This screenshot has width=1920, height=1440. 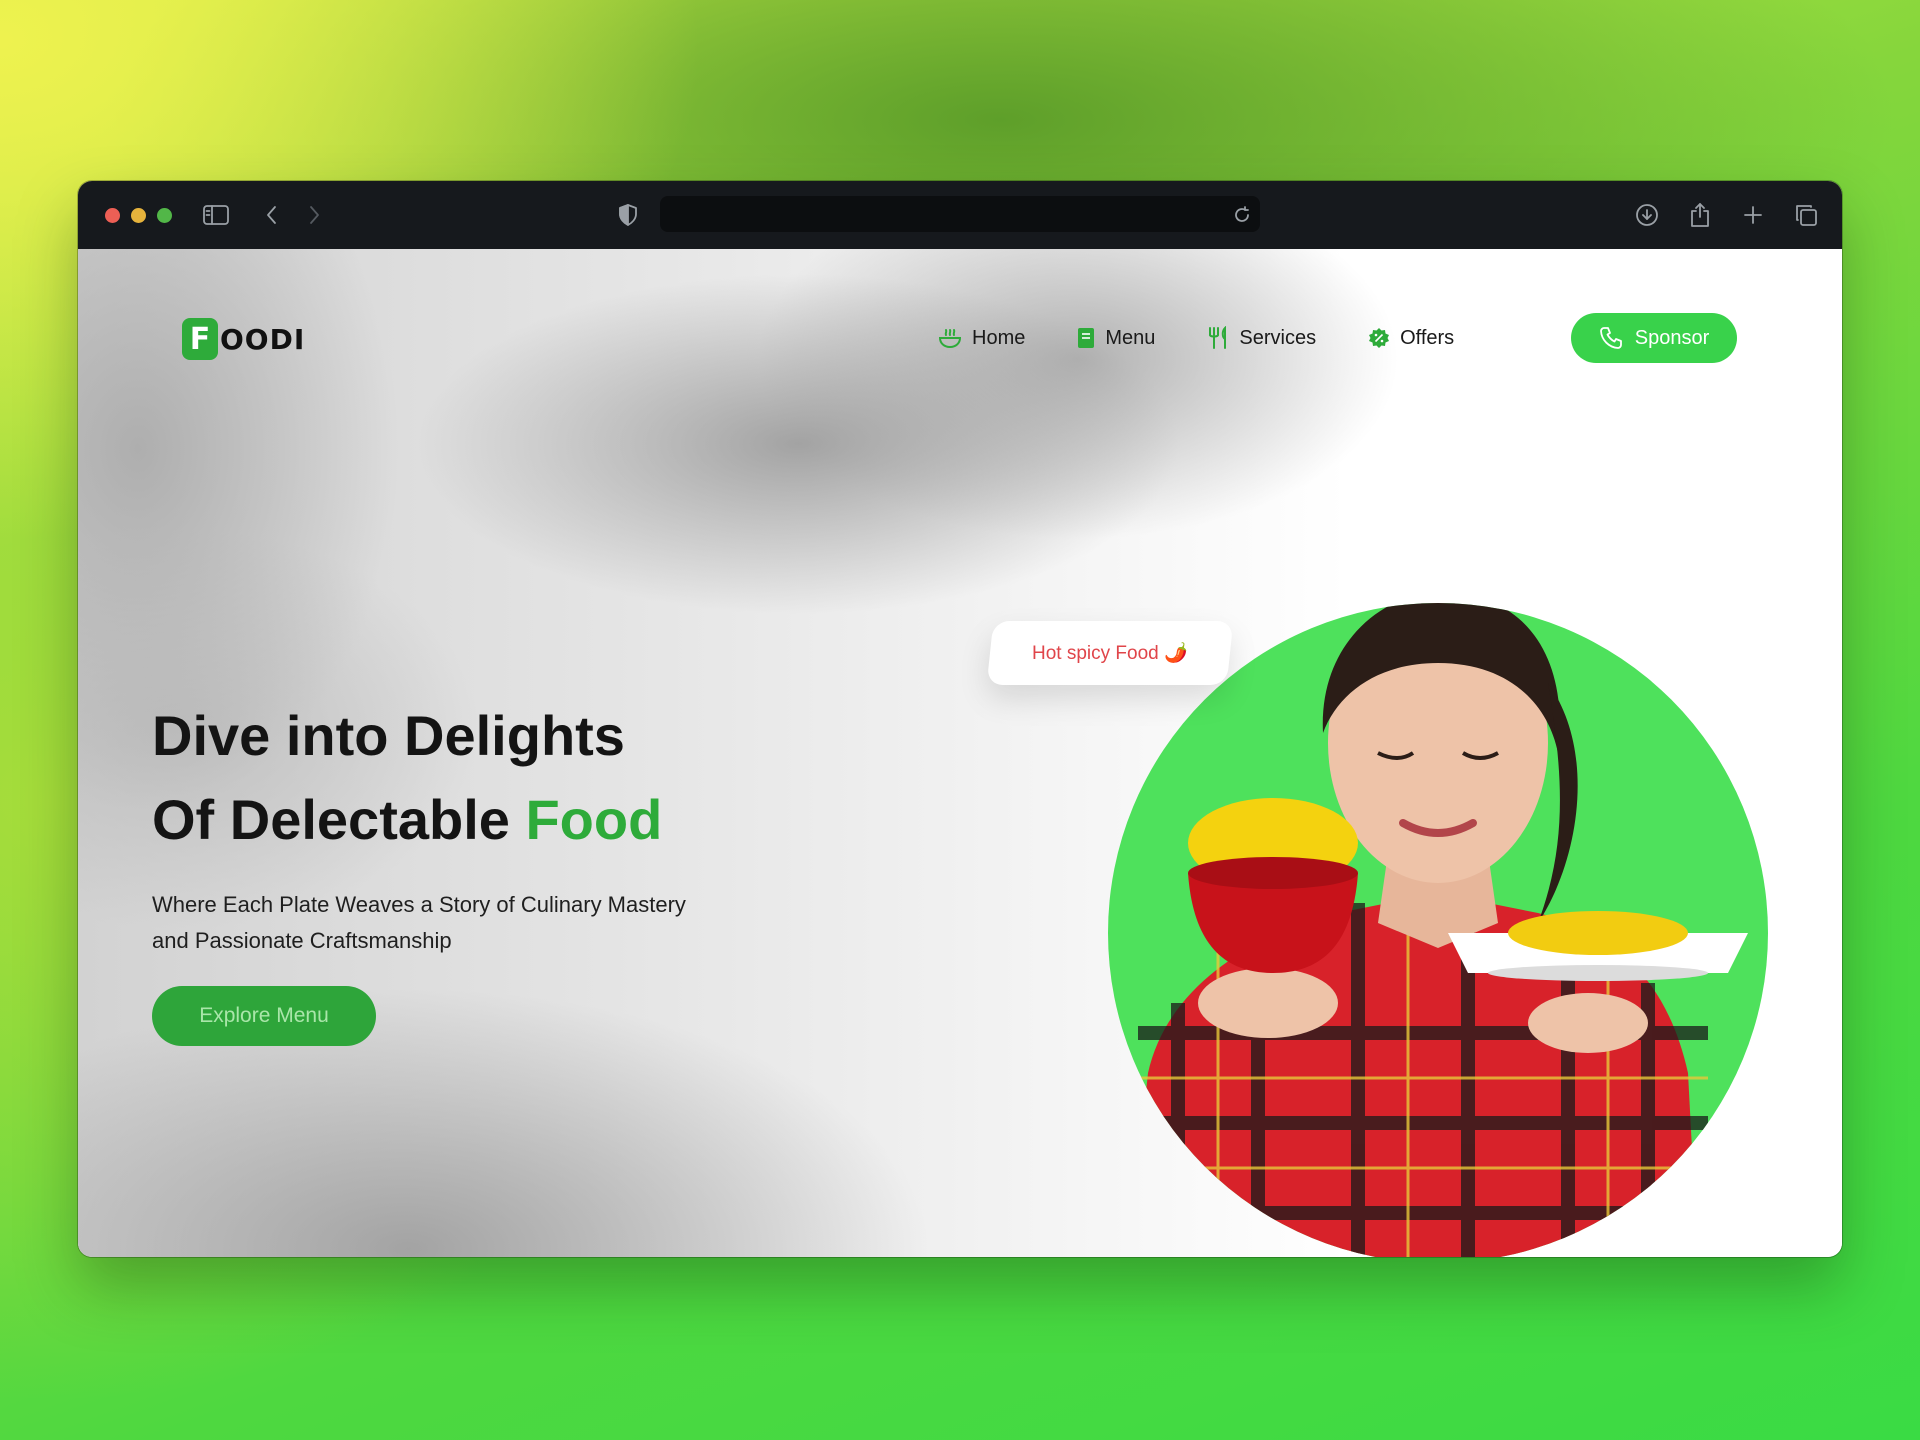 I want to click on reload-icon, so click(x=1242, y=215).